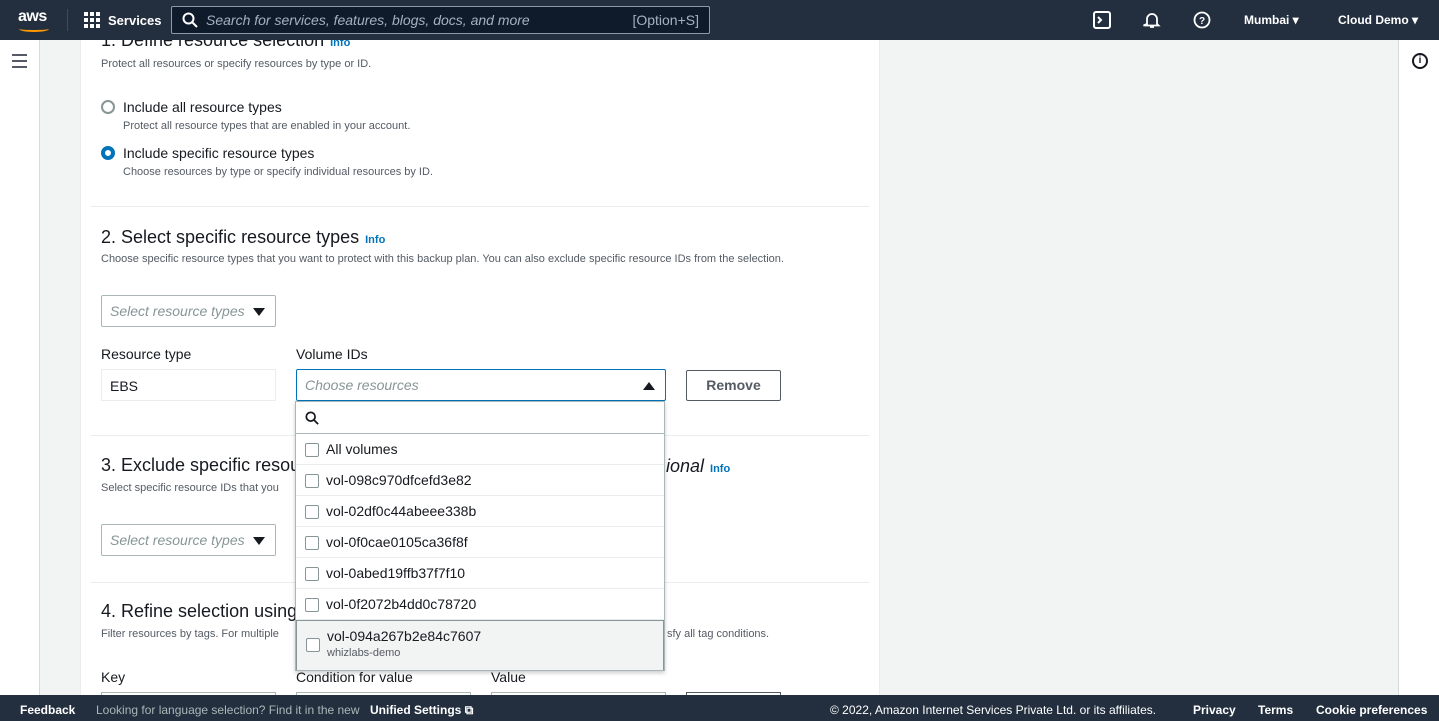 Image resolution: width=1439 pixels, height=721 pixels. Describe the element at coordinates (199, 611) in the screenshot. I see `section4-heading: 4. Refine selection using` at that location.